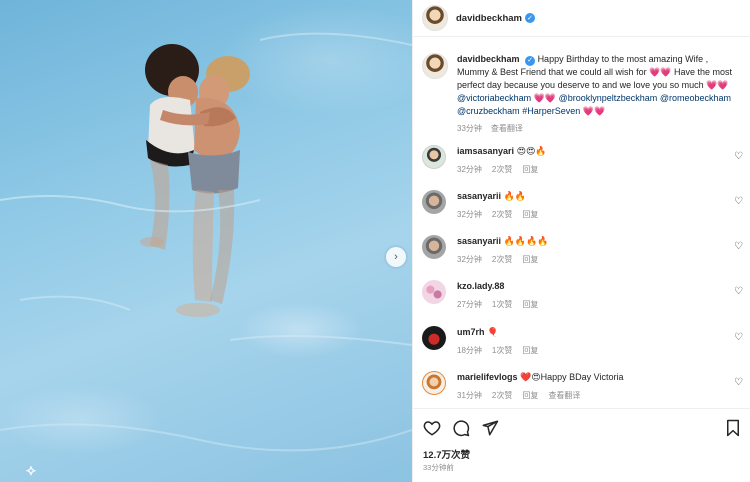 This screenshot has height=482, width=750. What do you see at coordinates (572, 377) in the screenshot?
I see `comment-text: ❤️😍Happy BDay Victoria` at bounding box center [572, 377].